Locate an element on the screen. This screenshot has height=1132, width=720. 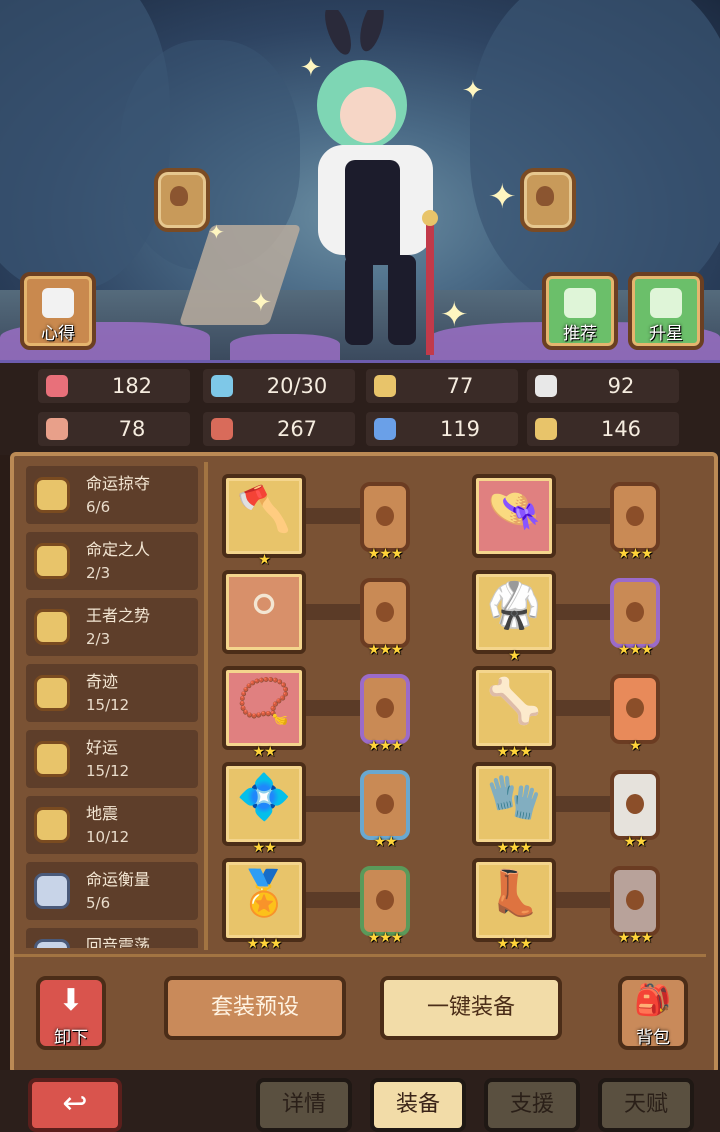
stat-hp: 182 is located at coordinates (114, 386).